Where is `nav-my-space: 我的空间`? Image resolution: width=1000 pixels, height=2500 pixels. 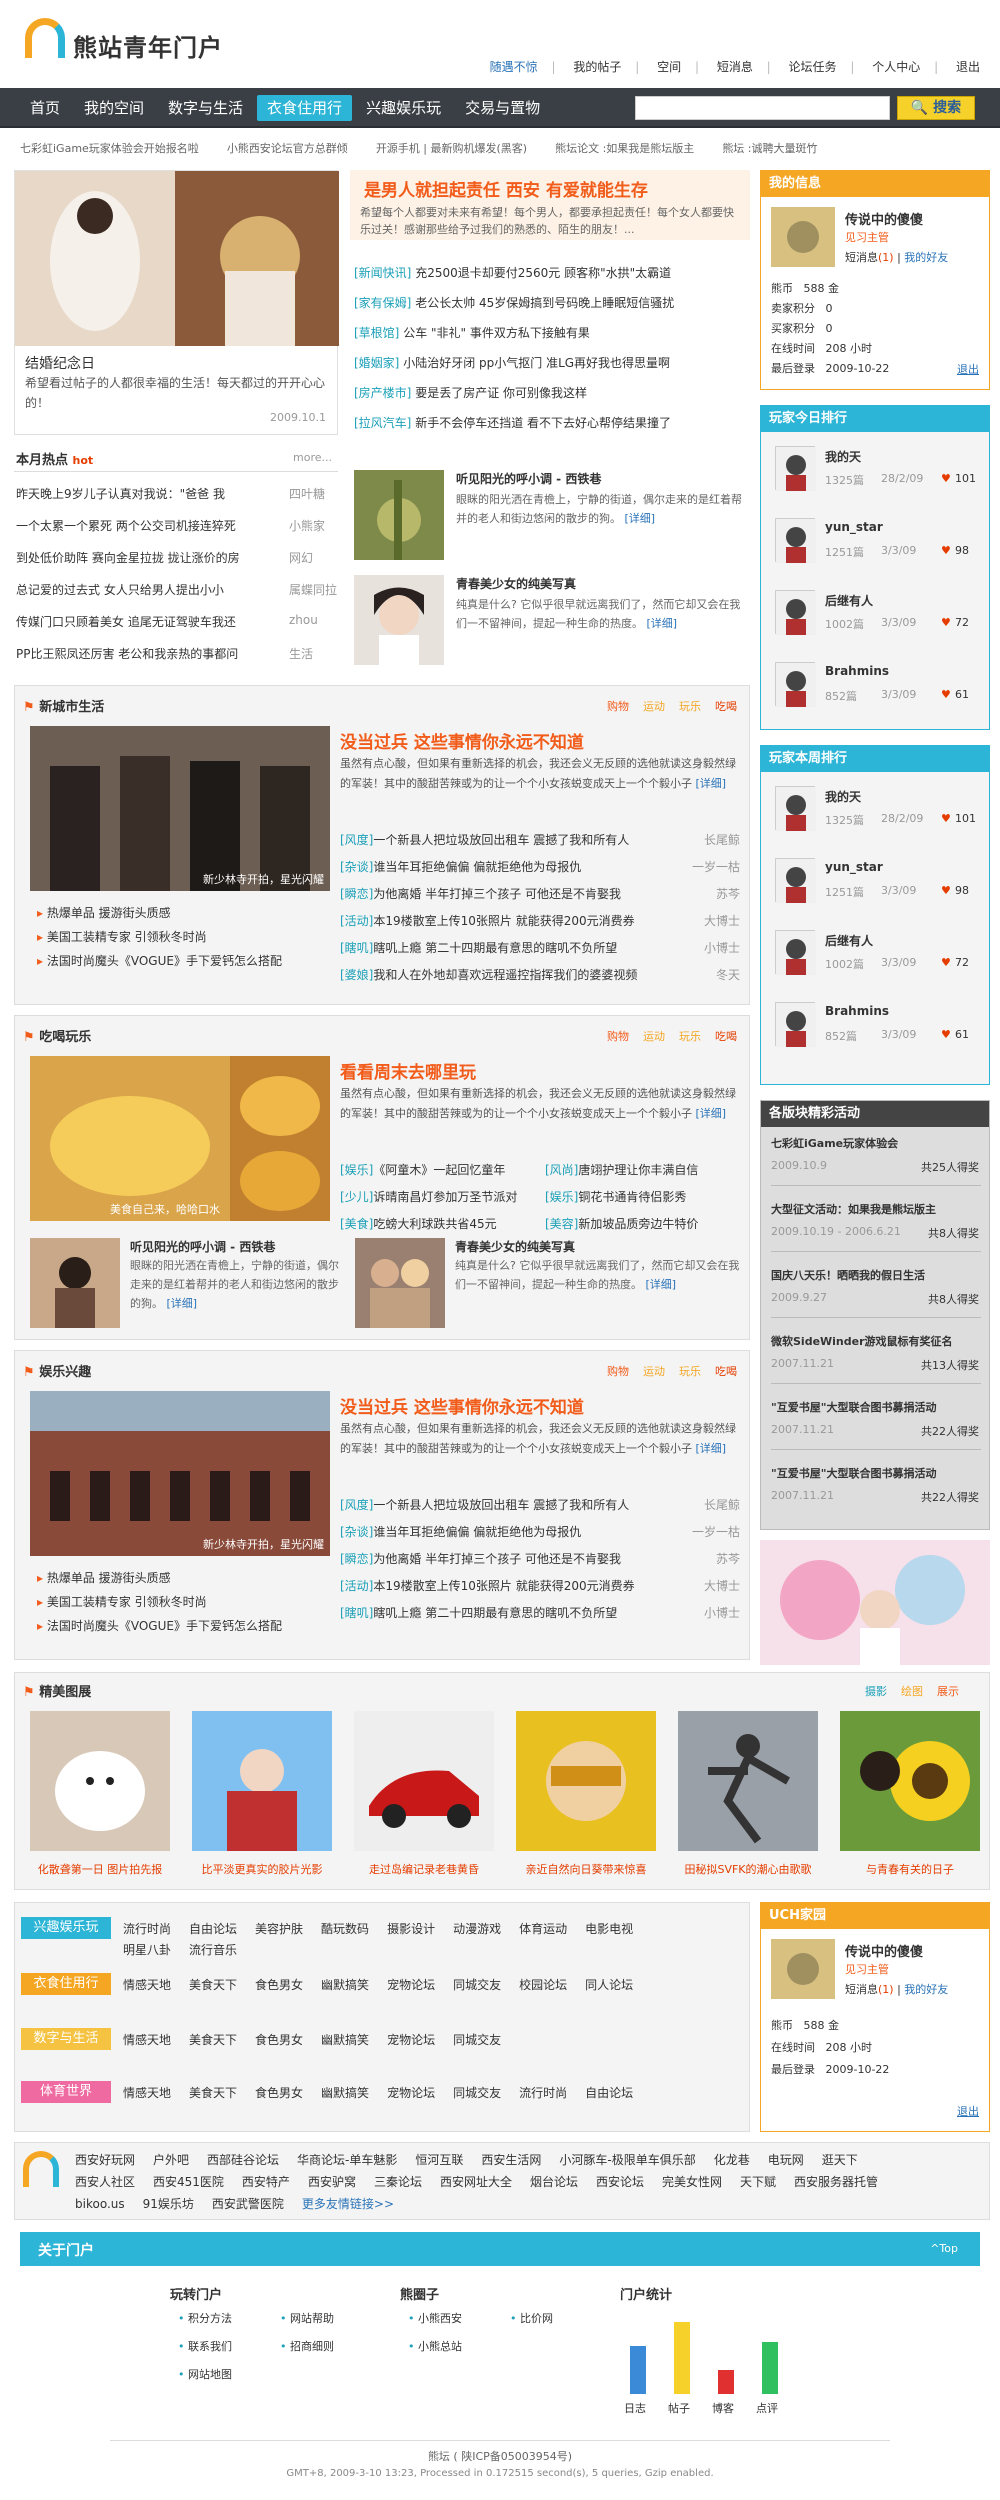 nav-my-space: 我的空间 is located at coordinates (114, 108).